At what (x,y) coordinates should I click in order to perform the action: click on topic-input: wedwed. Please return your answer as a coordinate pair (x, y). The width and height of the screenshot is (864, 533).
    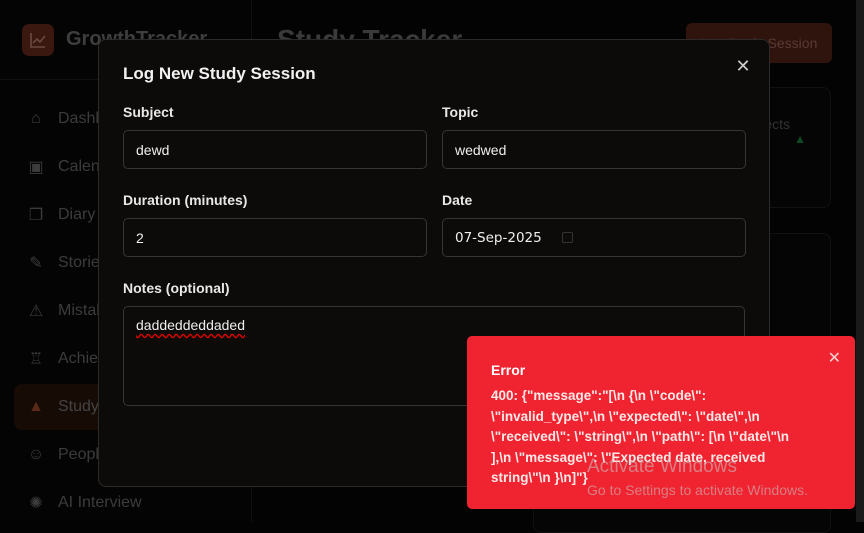
    Looking at the image, I should click on (594, 149).